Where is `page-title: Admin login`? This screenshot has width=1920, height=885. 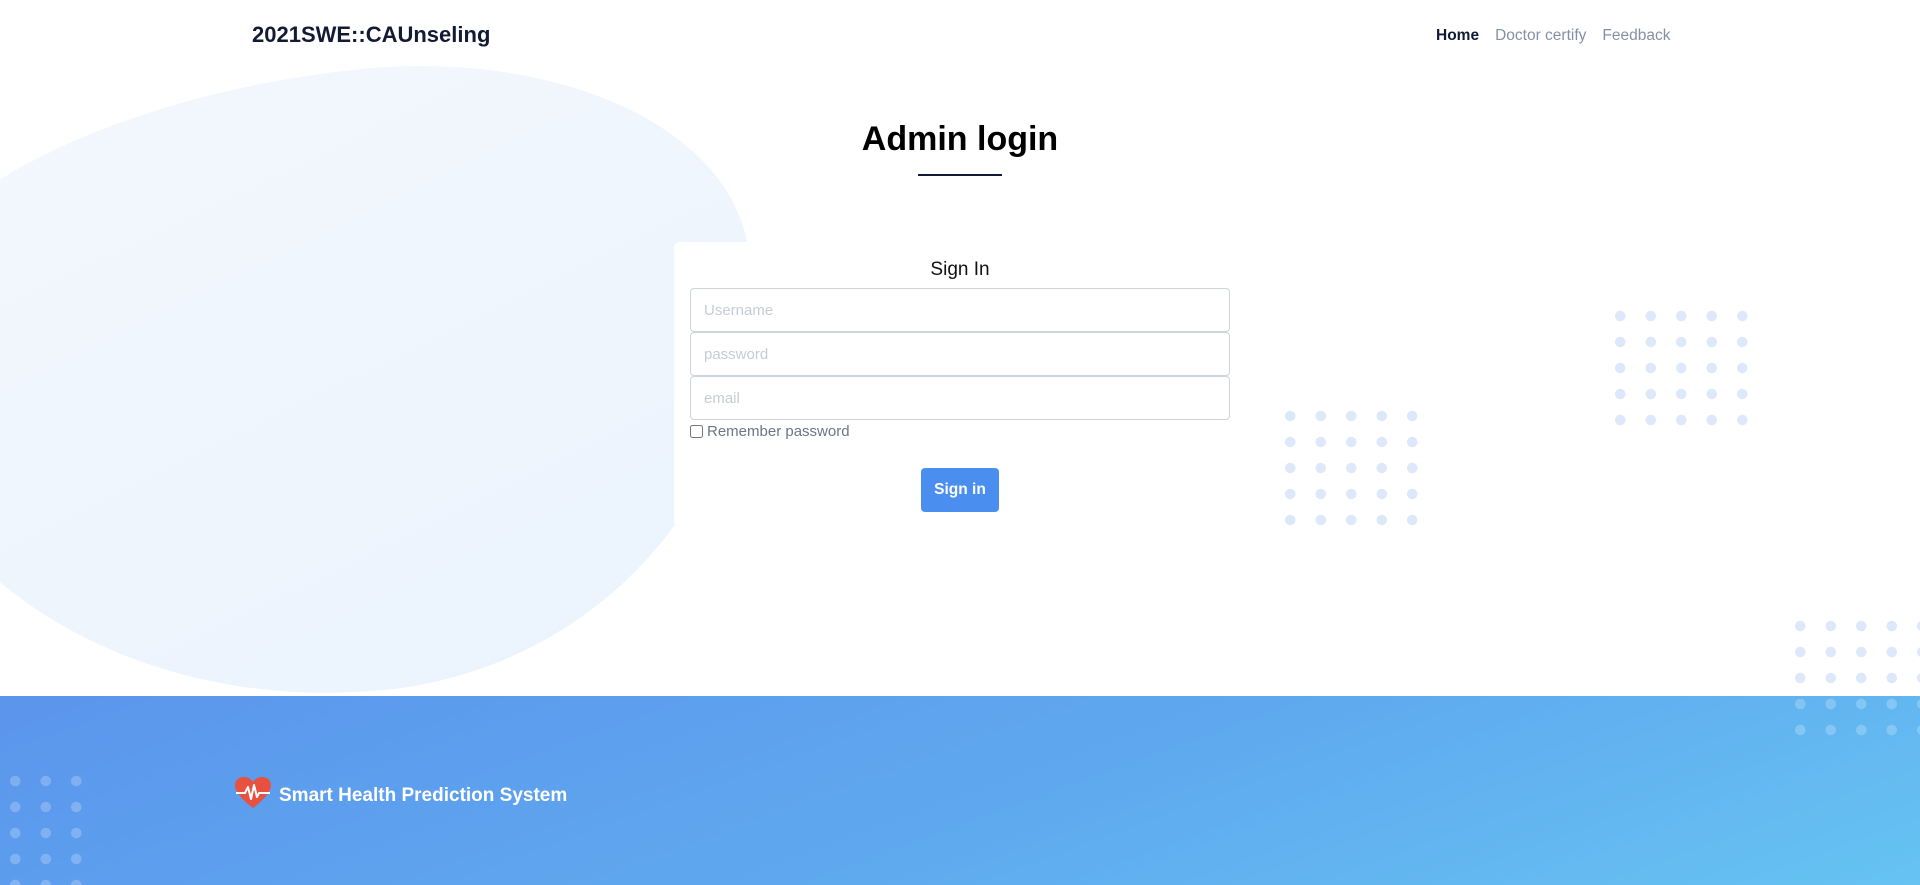
page-title: Admin login is located at coordinates (960, 139).